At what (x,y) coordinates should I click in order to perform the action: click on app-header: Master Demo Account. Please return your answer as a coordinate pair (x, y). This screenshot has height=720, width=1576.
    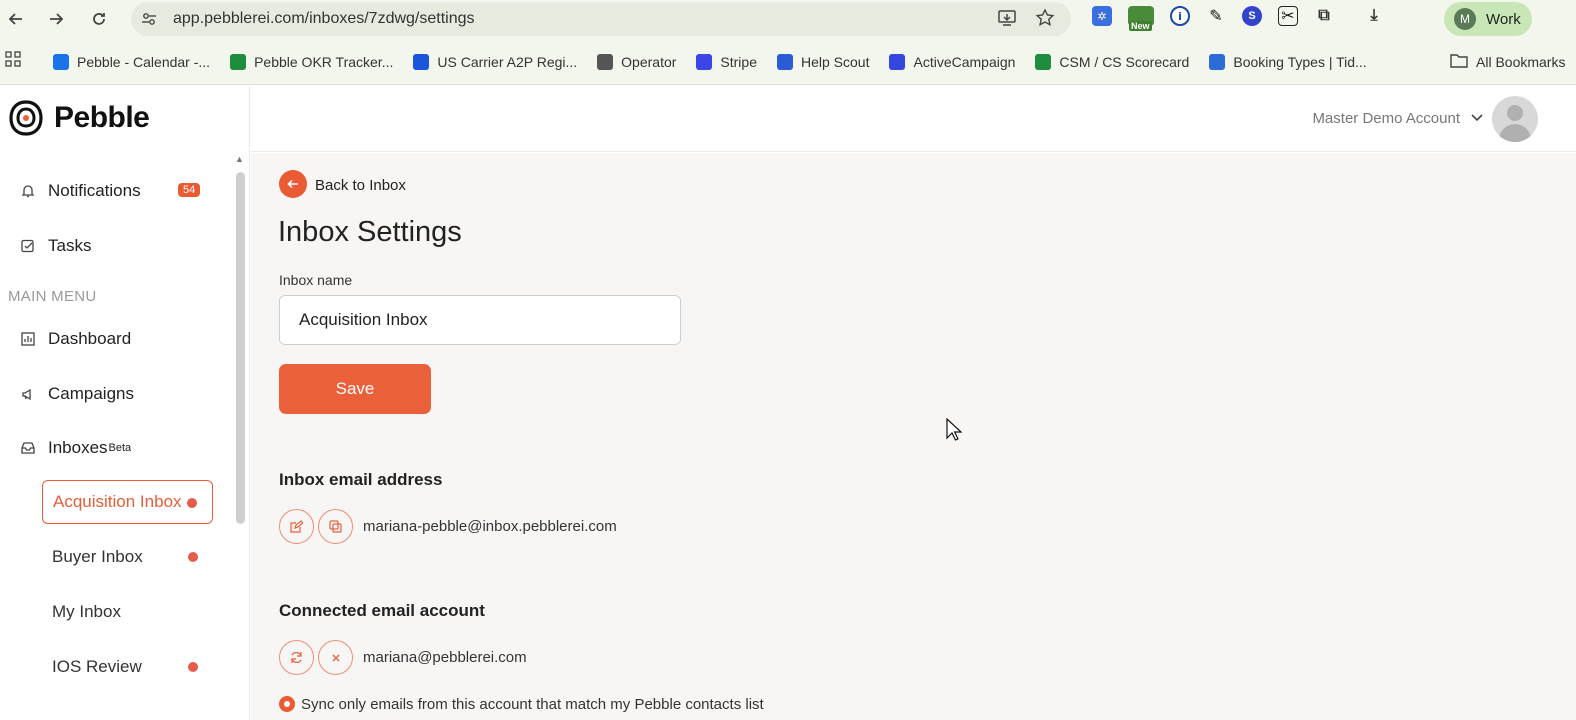
    Looking at the image, I should click on (913, 119).